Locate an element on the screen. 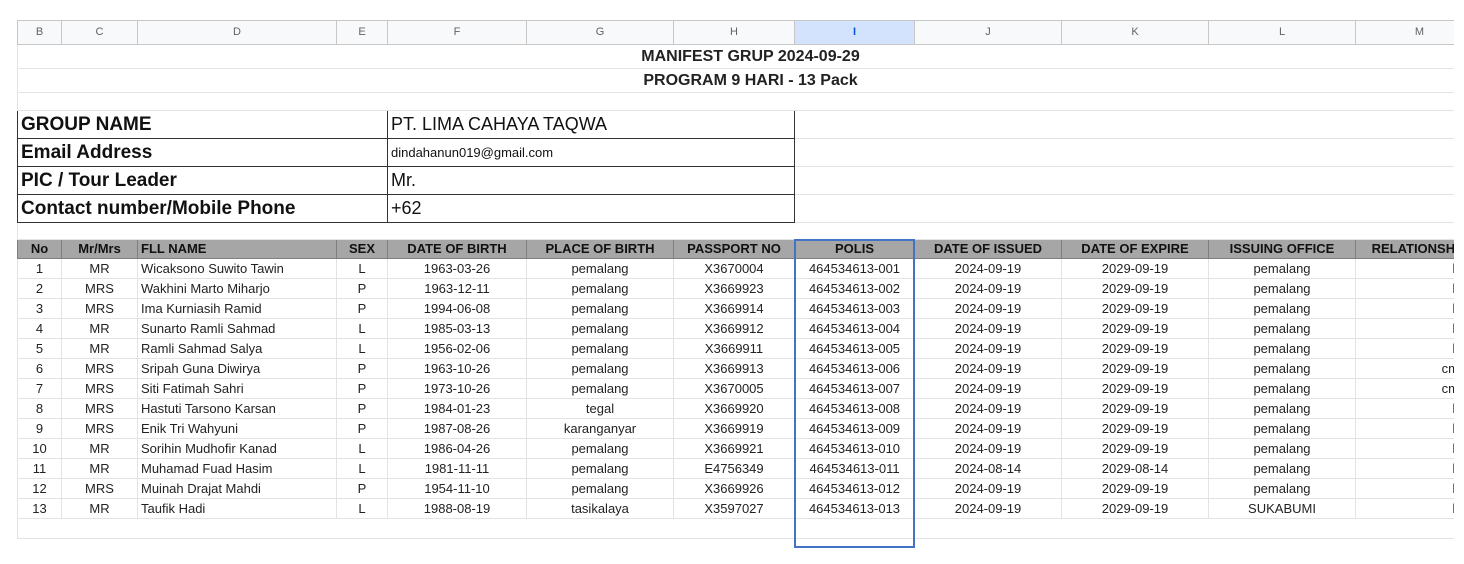 This screenshot has height=564, width=1464. table-cell: Wakhini Marto Miharjo is located at coordinates (237, 288).